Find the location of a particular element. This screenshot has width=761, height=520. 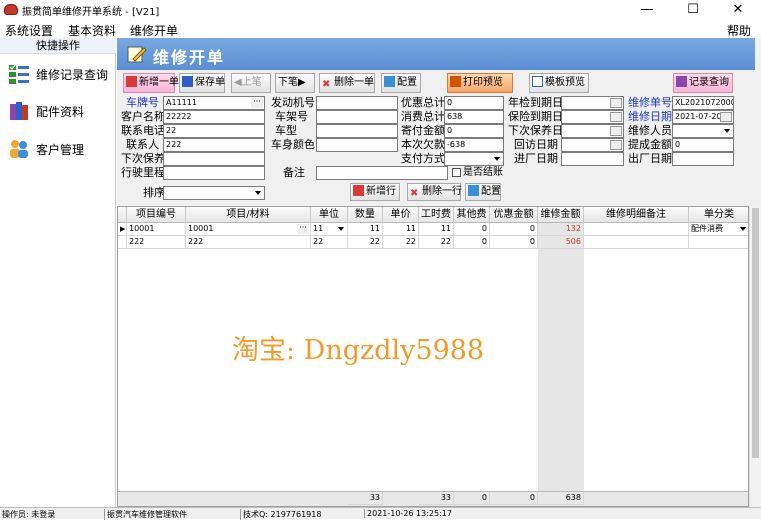

maximize-icon: ☐ is located at coordinates (693, 10).